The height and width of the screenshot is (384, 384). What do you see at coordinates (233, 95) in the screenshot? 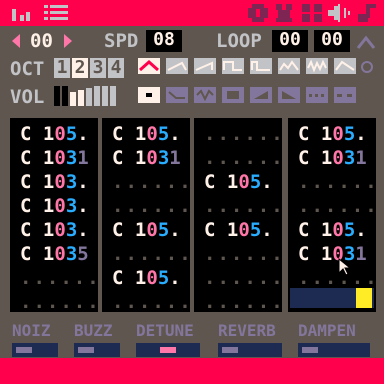
I see `fx-drop` at bounding box center [233, 95].